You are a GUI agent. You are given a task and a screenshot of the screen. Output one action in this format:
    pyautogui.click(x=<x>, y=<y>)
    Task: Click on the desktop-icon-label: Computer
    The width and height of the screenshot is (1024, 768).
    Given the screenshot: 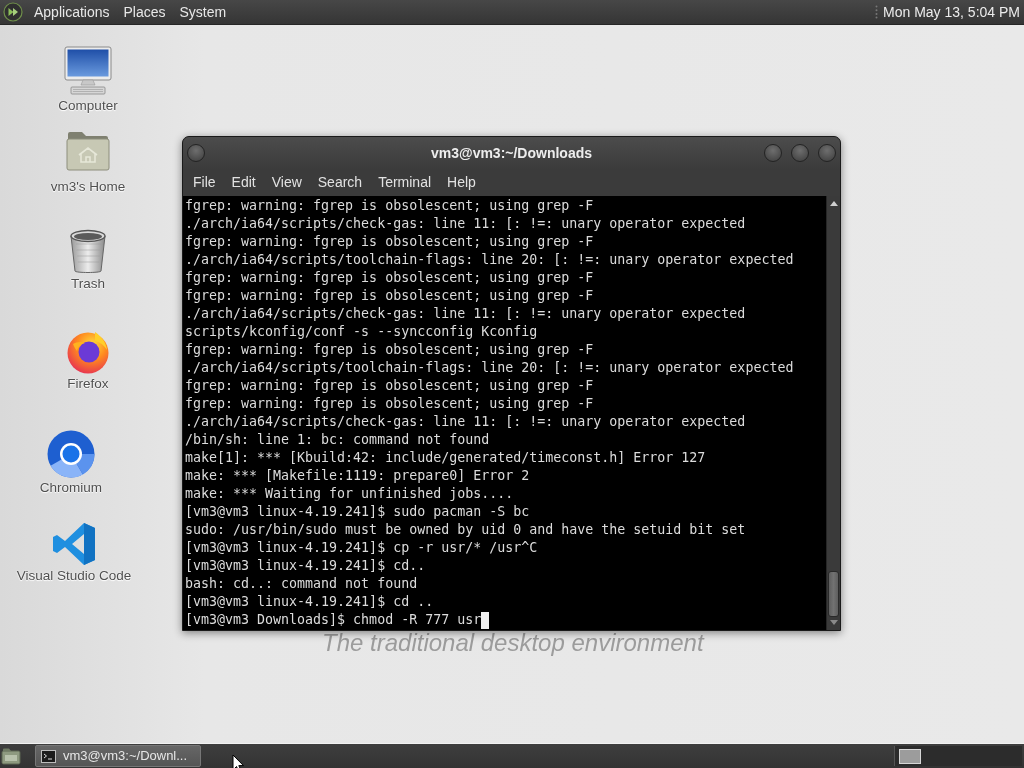 What is the action you would take?
    pyautogui.click(x=88, y=106)
    